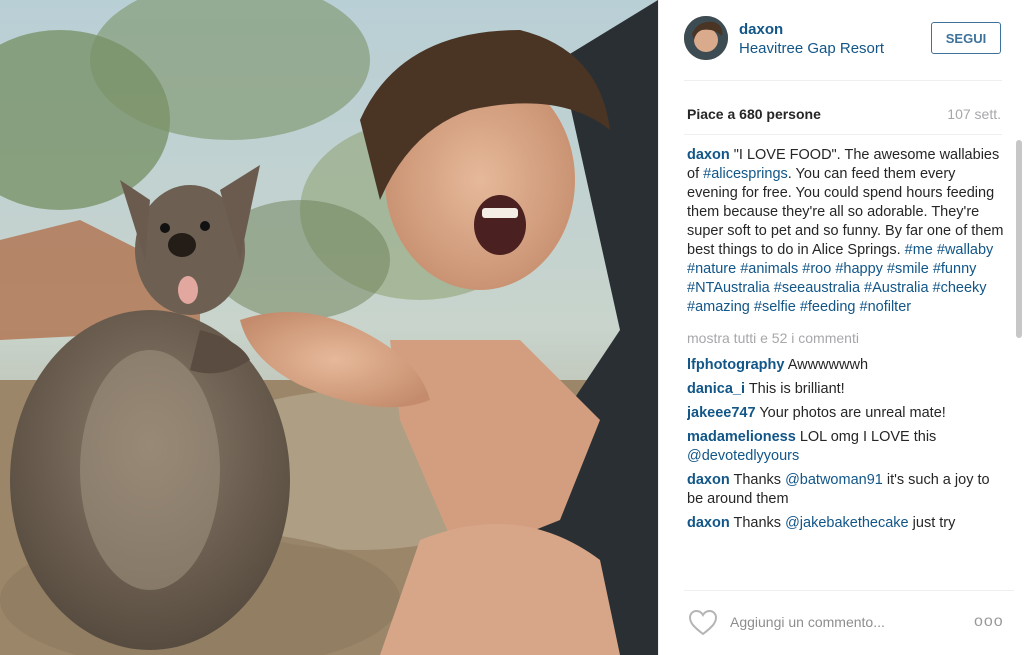 The image size is (1031, 655). What do you see at coordinates (754, 114) in the screenshot?
I see `likes-count: Piace a 680 persone` at bounding box center [754, 114].